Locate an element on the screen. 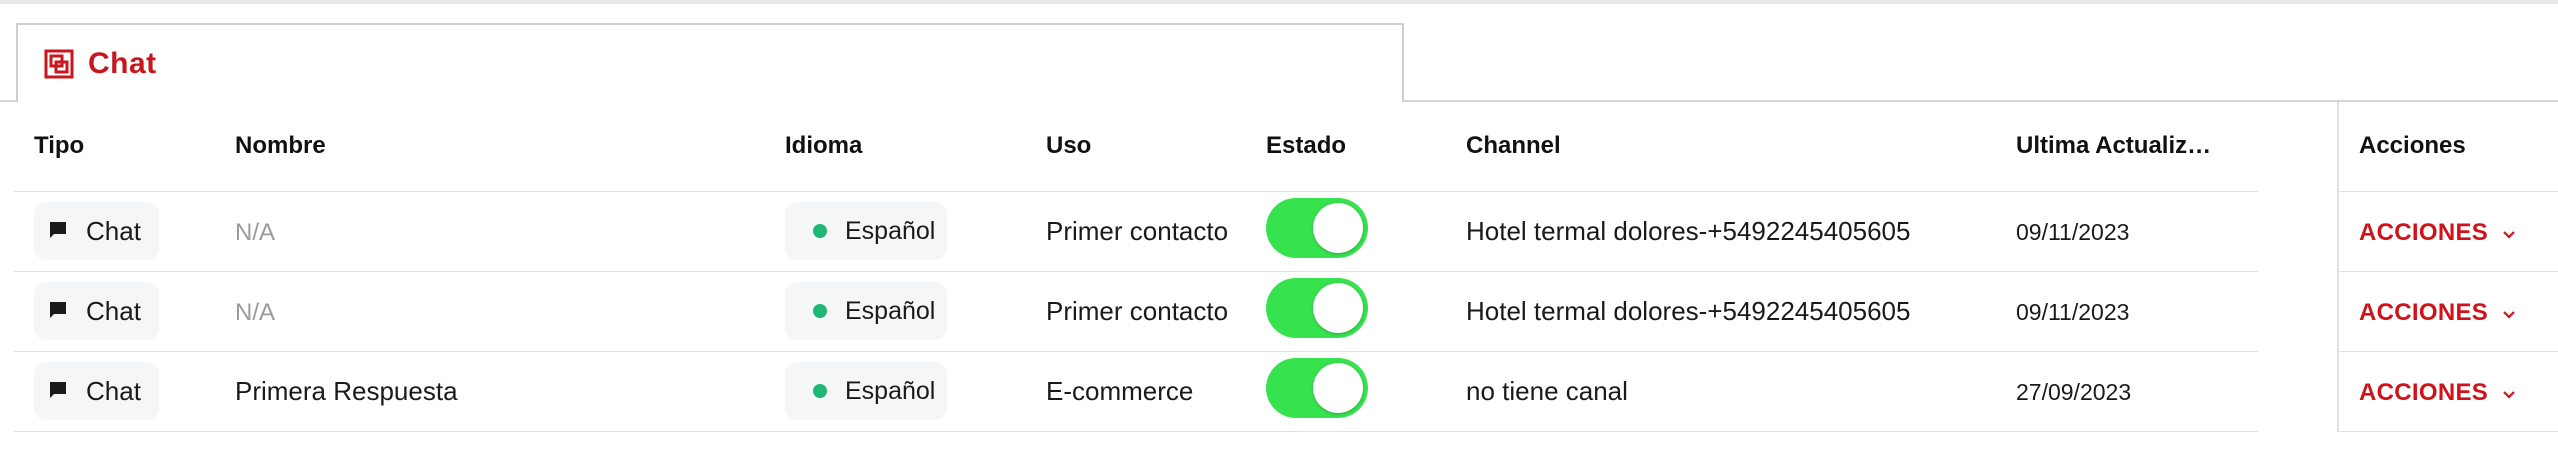 This screenshot has width=2558, height=470. header-estado: Estado is located at coordinates (1346, 146).